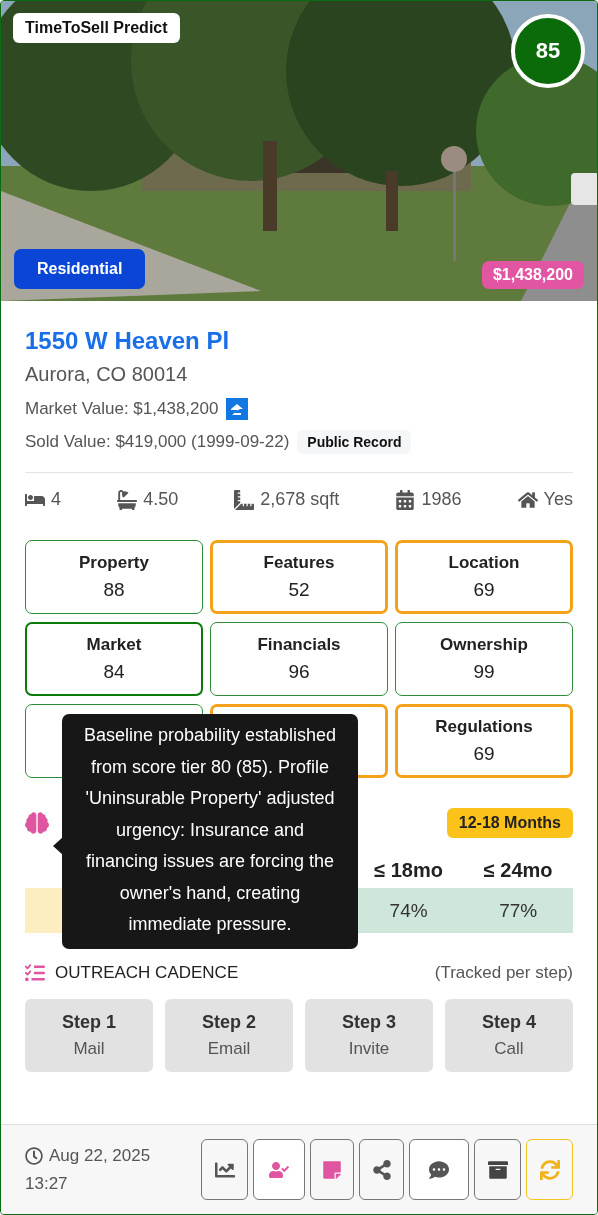 The width and height of the screenshot is (598, 1215). What do you see at coordinates (299, 563) in the screenshot?
I see `score-label: Features` at bounding box center [299, 563].